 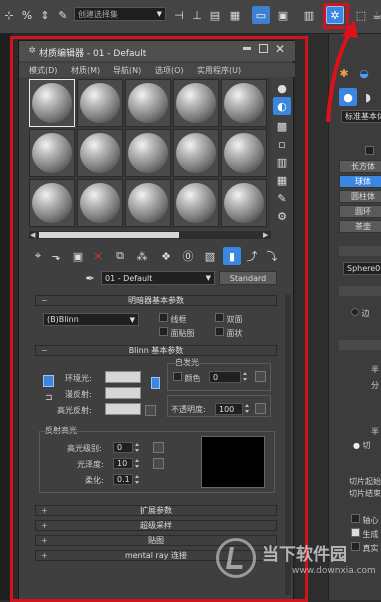 What do you see at coordinates (78, 256) in the screenshot?
I see `assign-to-selection-icon: ▣` at bounding box center [78, 256].